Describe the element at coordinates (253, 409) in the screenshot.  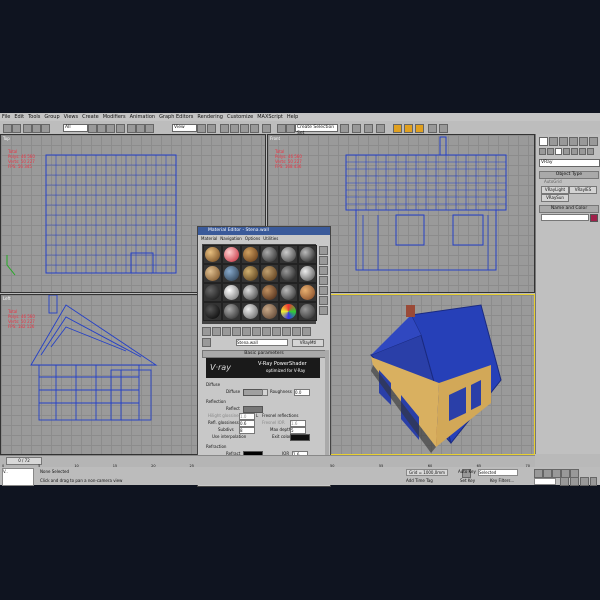
I see `reflect-color-swatch` at that location.